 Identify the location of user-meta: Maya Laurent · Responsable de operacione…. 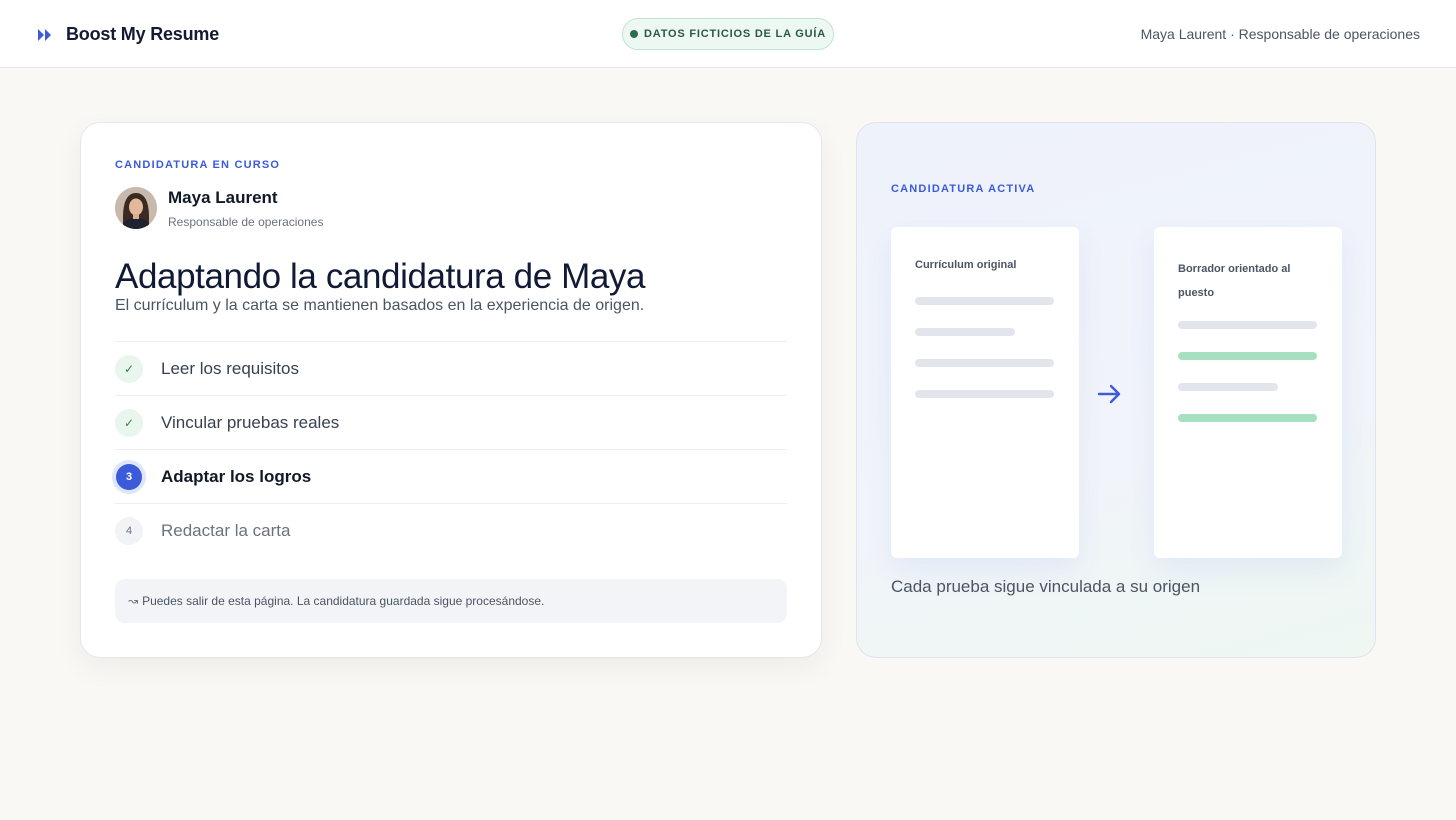
(1280, 34).